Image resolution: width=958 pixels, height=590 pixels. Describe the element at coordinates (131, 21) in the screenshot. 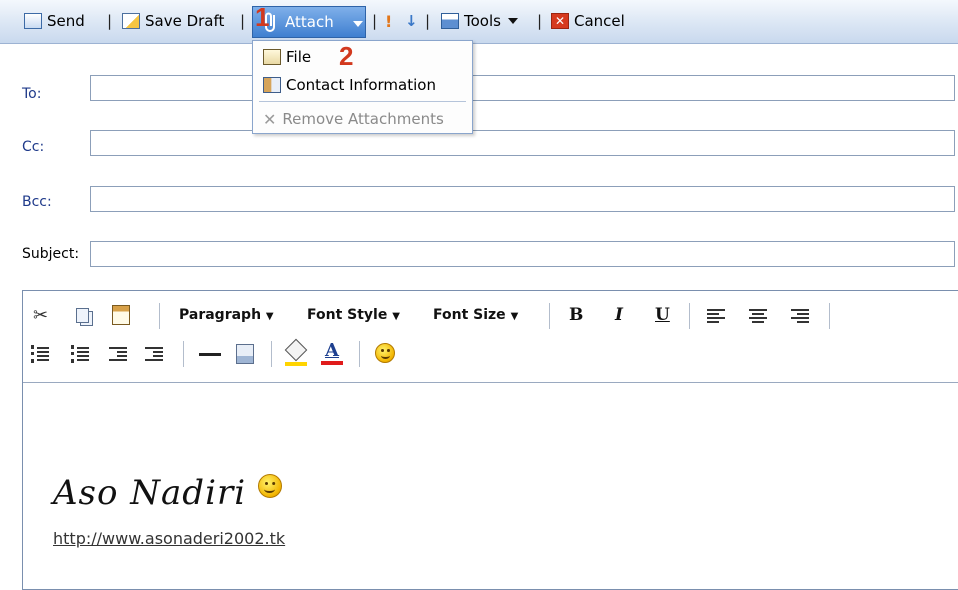

I see `save-draft-icon` at that location.